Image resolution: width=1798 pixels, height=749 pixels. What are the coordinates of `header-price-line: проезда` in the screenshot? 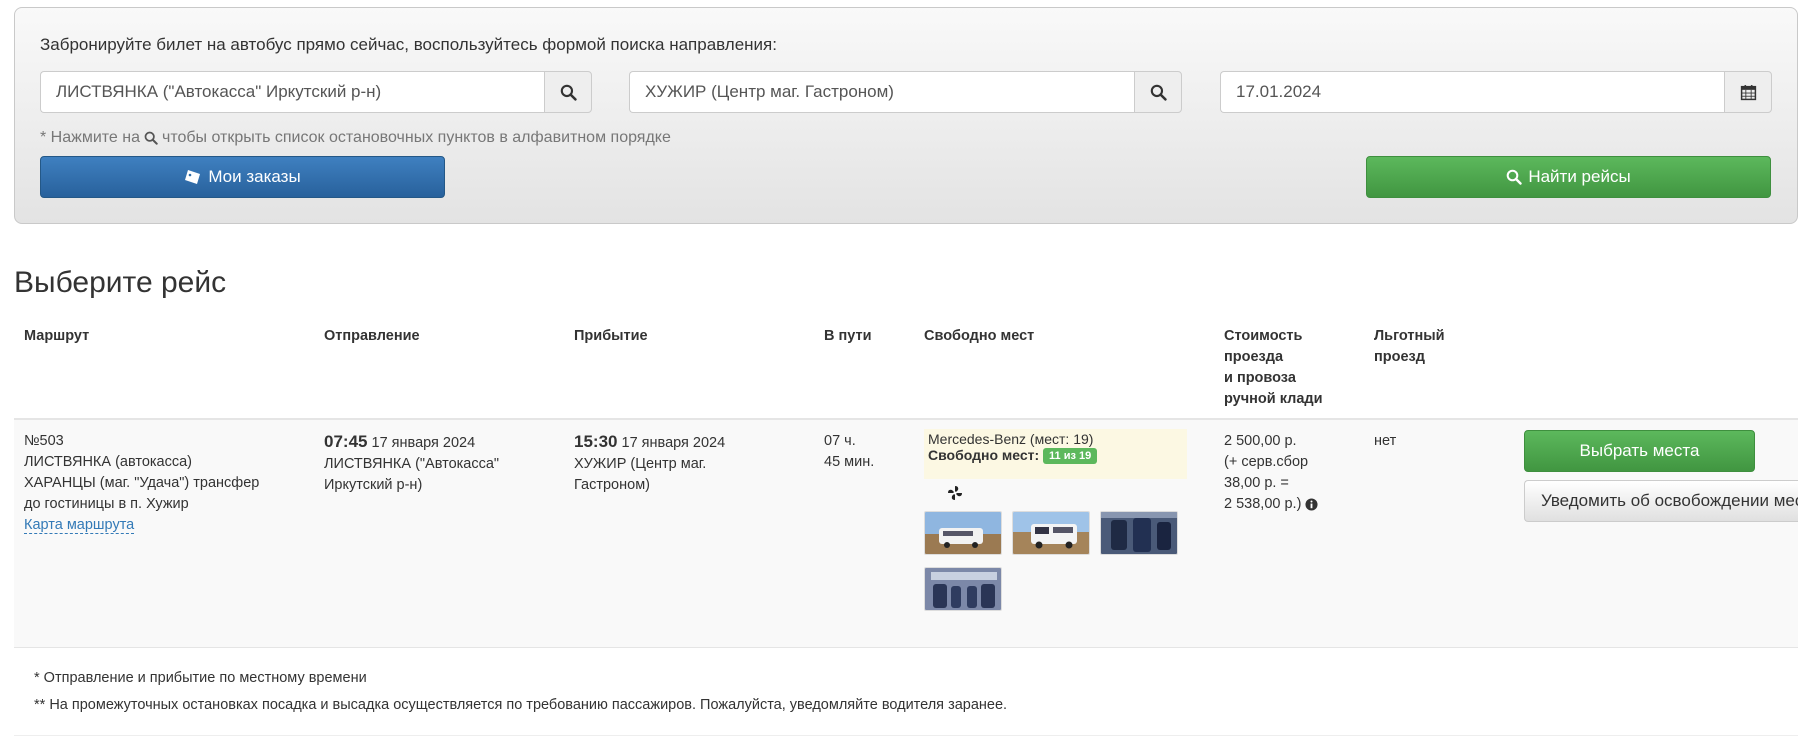 It's located at (1254, 357).